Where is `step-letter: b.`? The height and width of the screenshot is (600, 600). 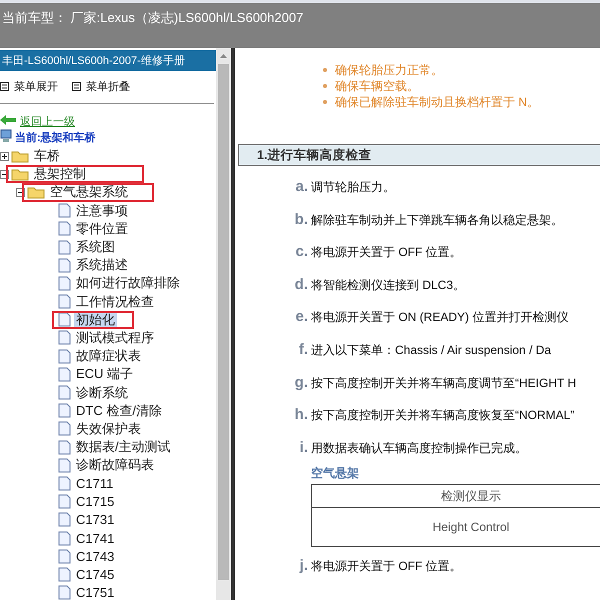
step-letter: b. is located at coordinates (301, 219).